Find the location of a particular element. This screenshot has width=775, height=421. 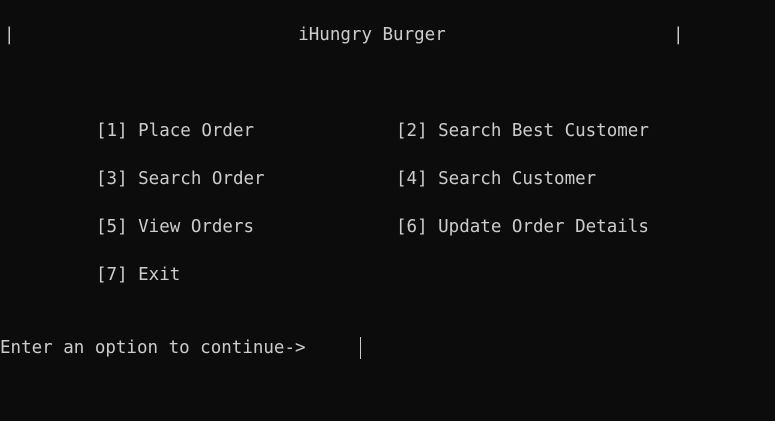

menu-item-search-customer: [4] Search Customer is located at coordinates (496, 179).